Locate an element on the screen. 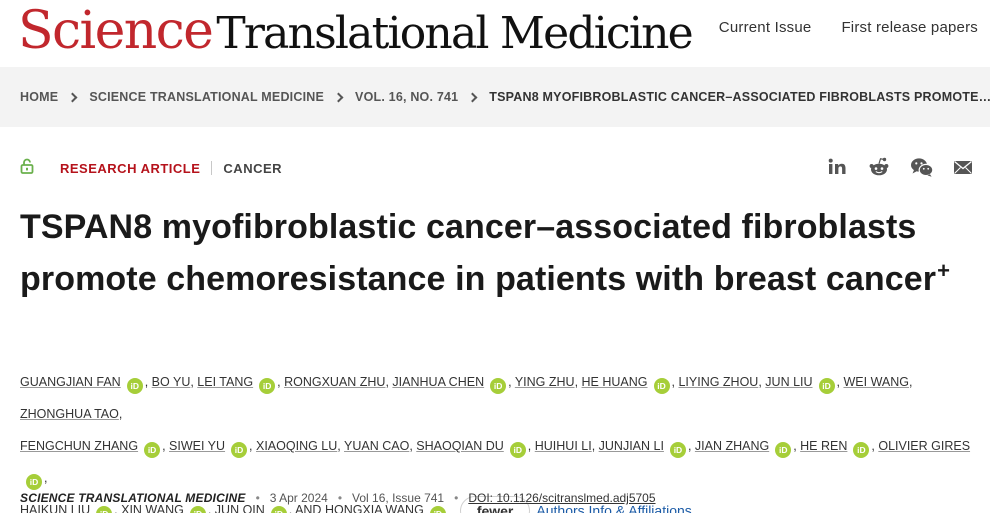  breadcrumb-home: HOME is located at coordinates (39, 97).